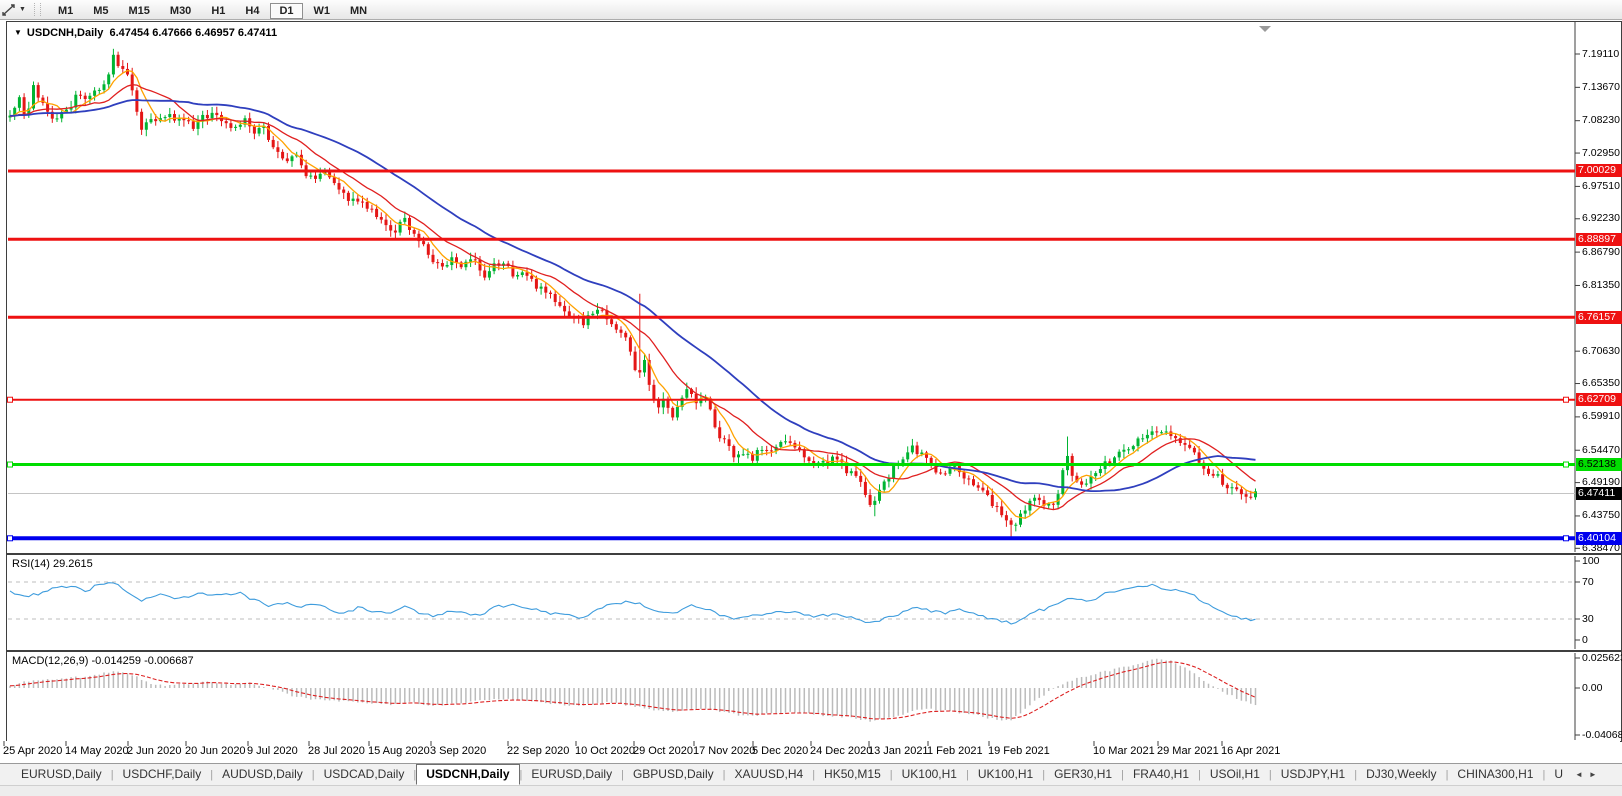  What do you see at coordinates (262, 774) in the screenshot?
I see `chart-tab-audusd-2: AUDUSD,Daily` at bounding box center [262, 774].